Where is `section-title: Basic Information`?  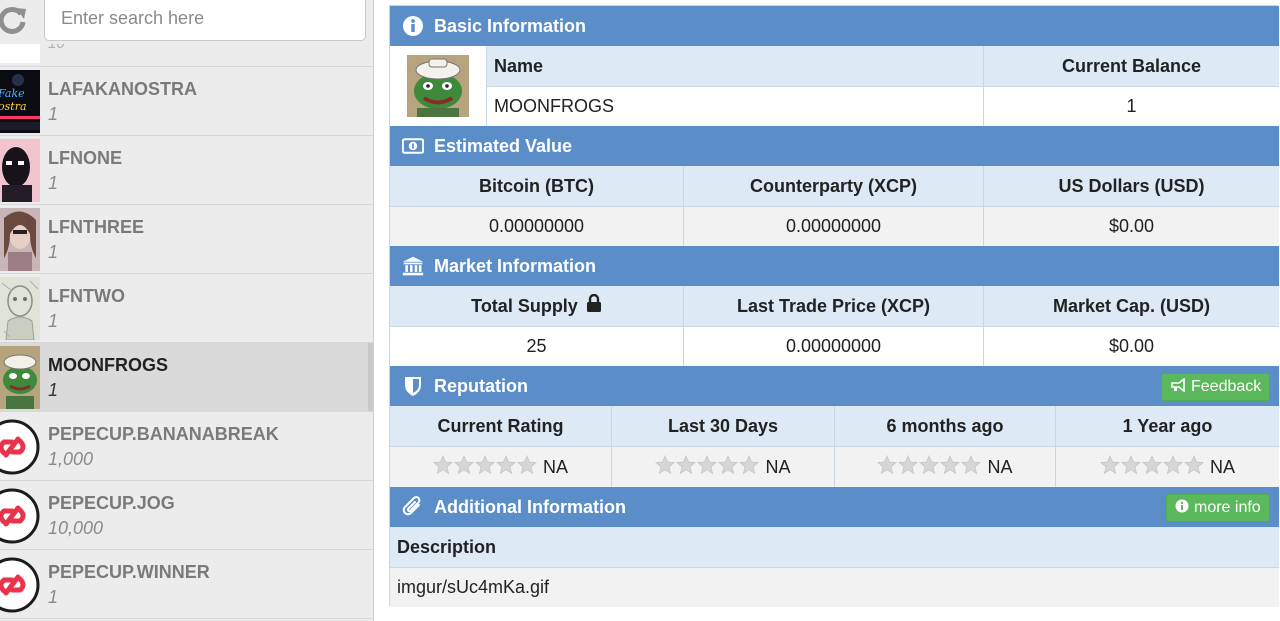 section-title: Basic Information is located at coordinates (510, 26).